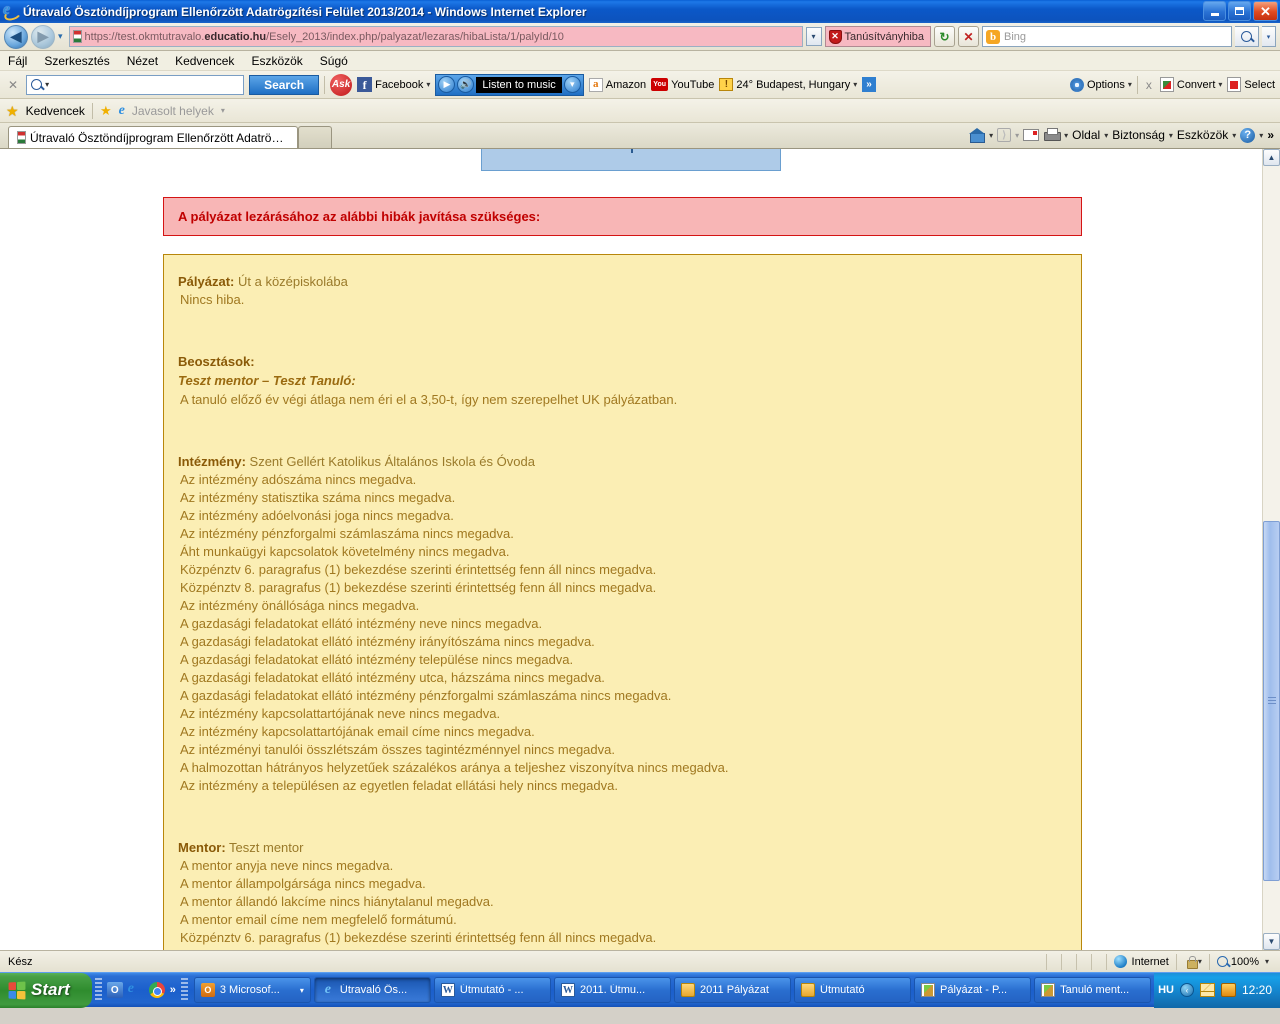 The height and width of the screenshot is (1024, 1280). Describe the element at coordinates (60, 36) in the screenshot. I see `history-dropdown-icon: ▾` at that location.